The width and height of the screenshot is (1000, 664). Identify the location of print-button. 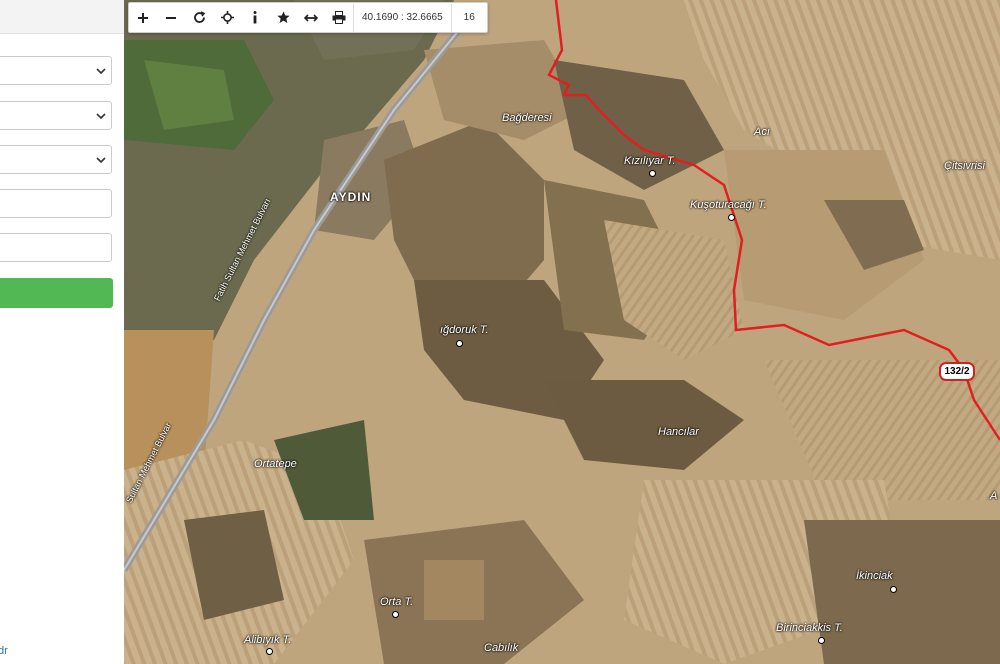
(339, 18).